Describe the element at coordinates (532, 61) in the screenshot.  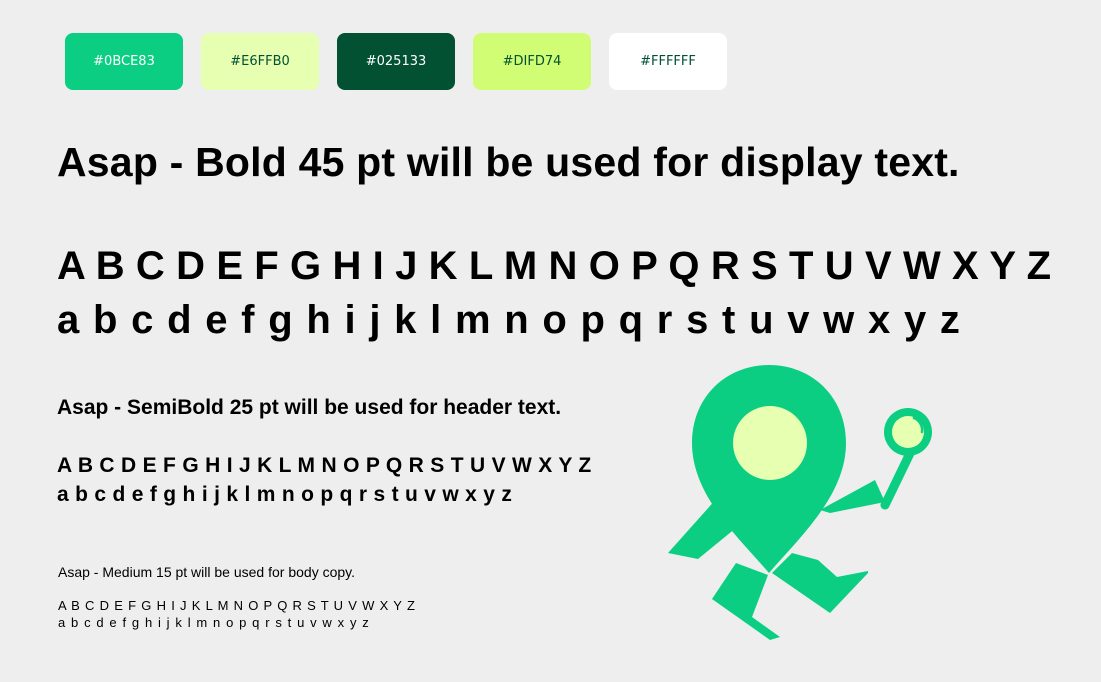
I see `color-swatch-3: #DIFD74` at that location.